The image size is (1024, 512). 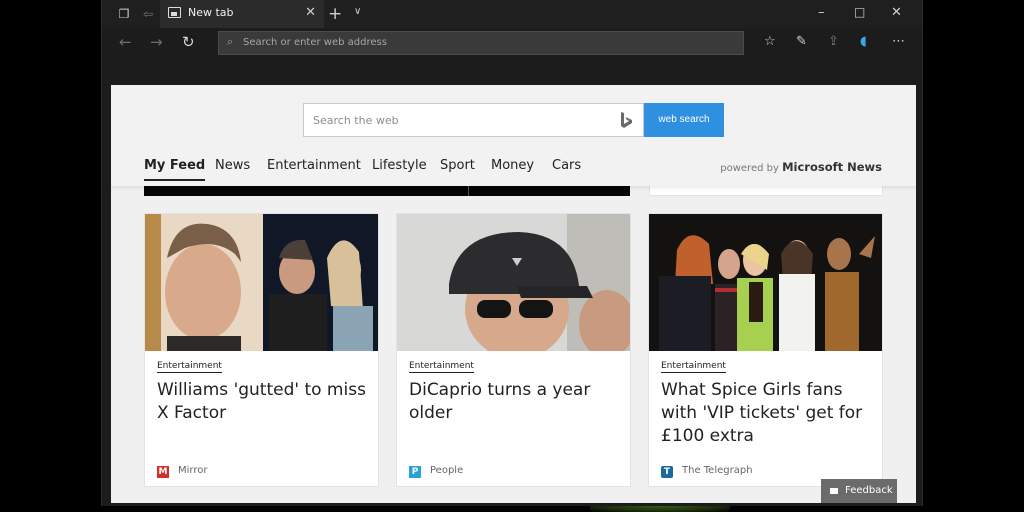 What do you see at coordinates (174, 12) in the screenshot?
I see `newtab-favicon-icon` at bounding box center [174, 12].